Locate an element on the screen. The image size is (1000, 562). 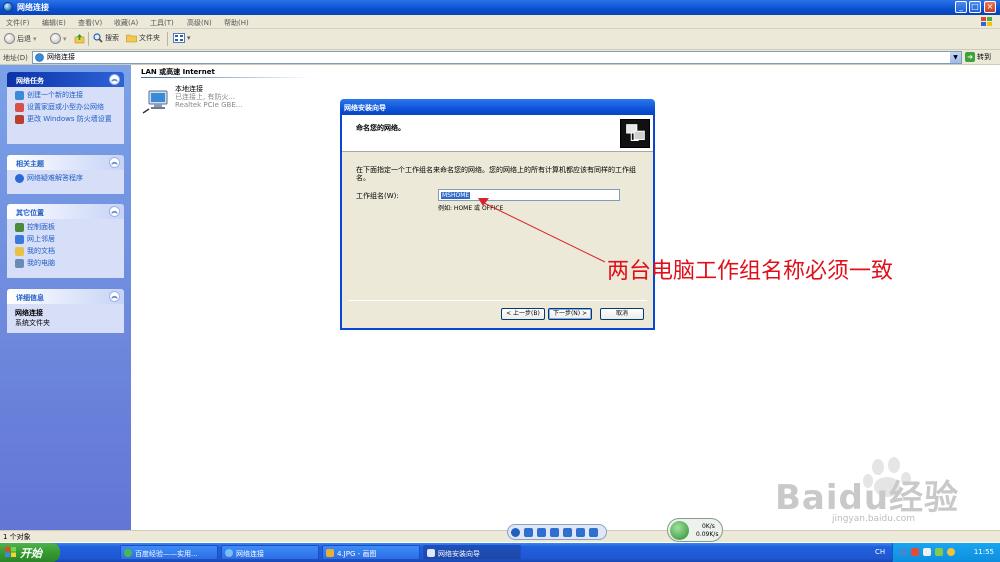
control-panel-icon is located at coordinates (19, 227).